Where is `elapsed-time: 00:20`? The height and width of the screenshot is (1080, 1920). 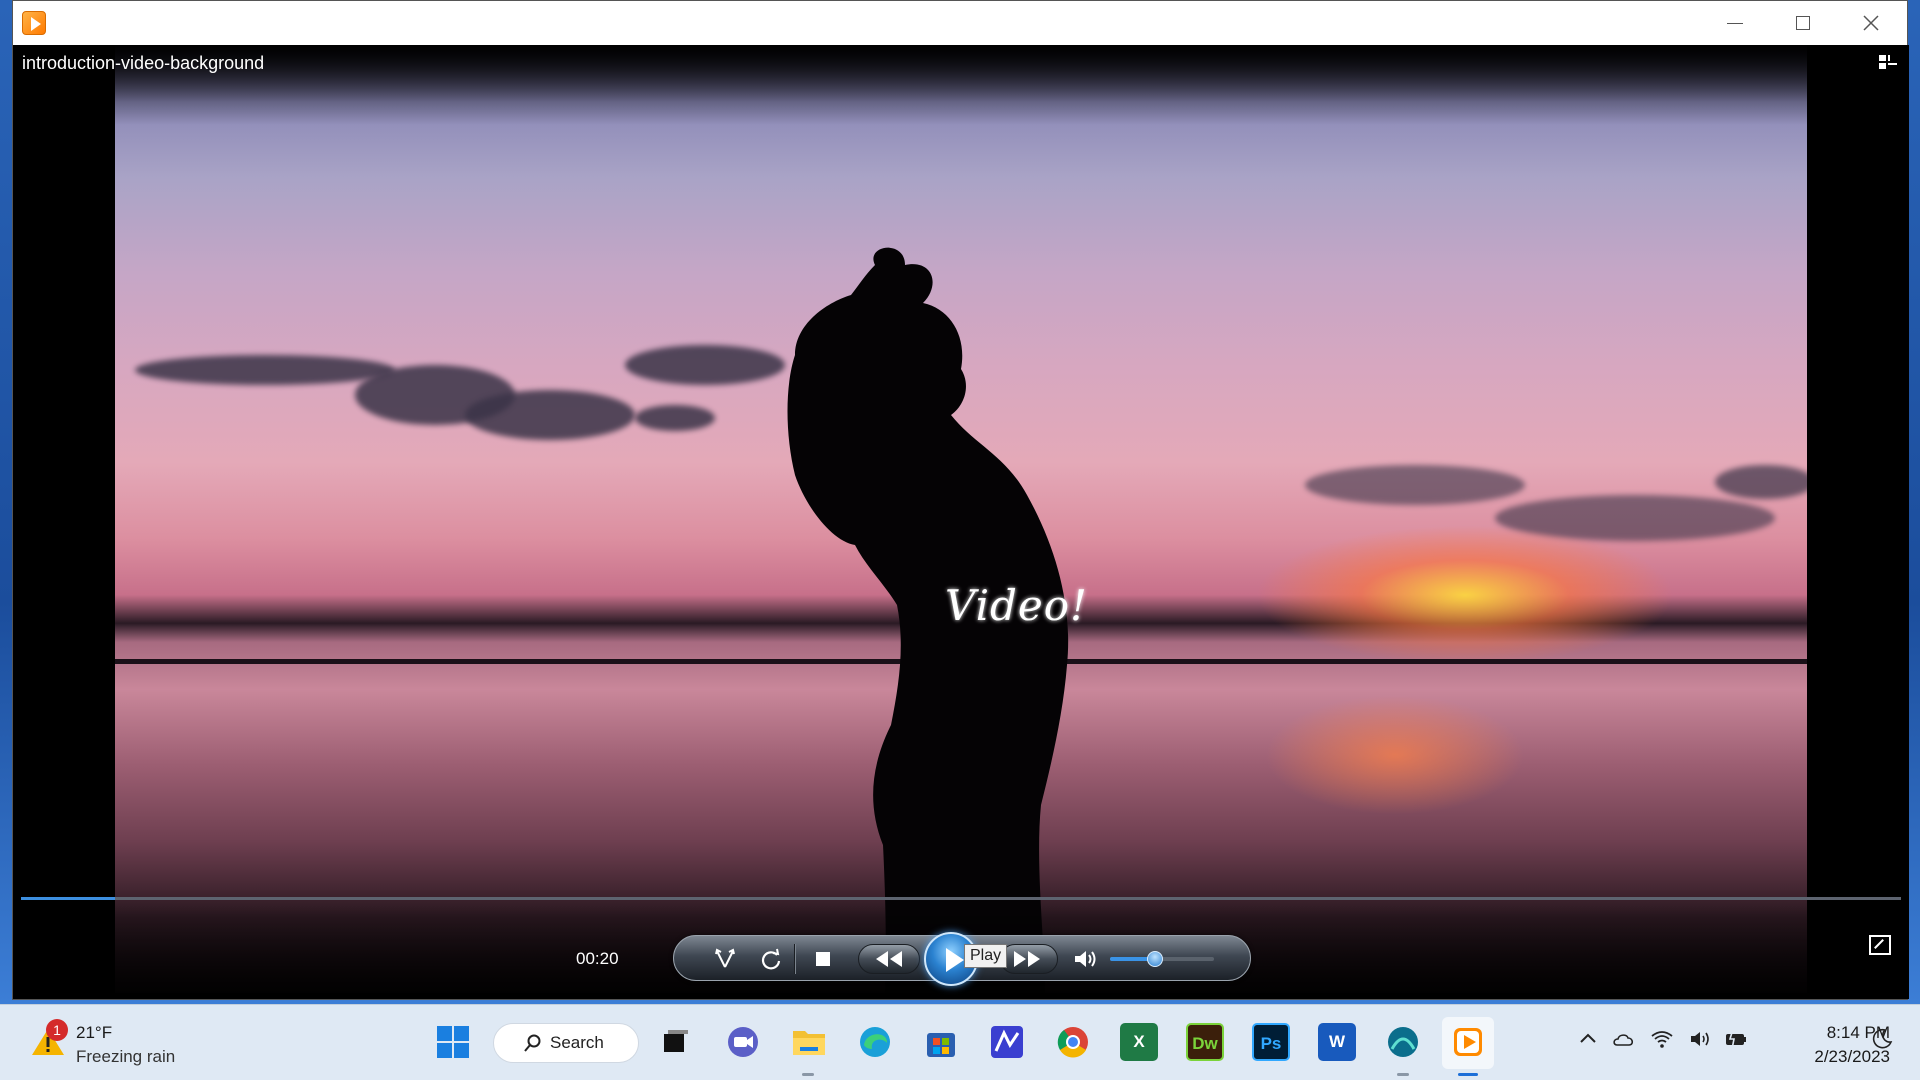 elapsed-time: 00:20 is located at coordinates (597, 958).